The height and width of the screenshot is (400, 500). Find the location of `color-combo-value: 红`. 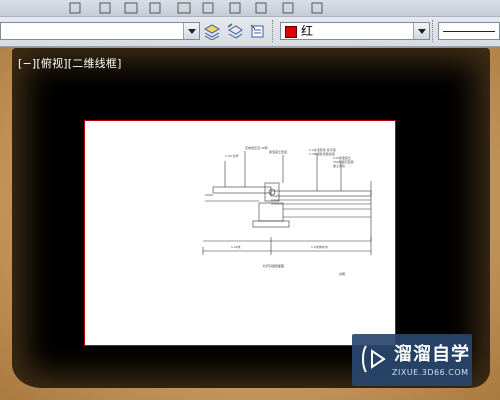

color-combo-value: 红 is located at coordinates (307, 31).